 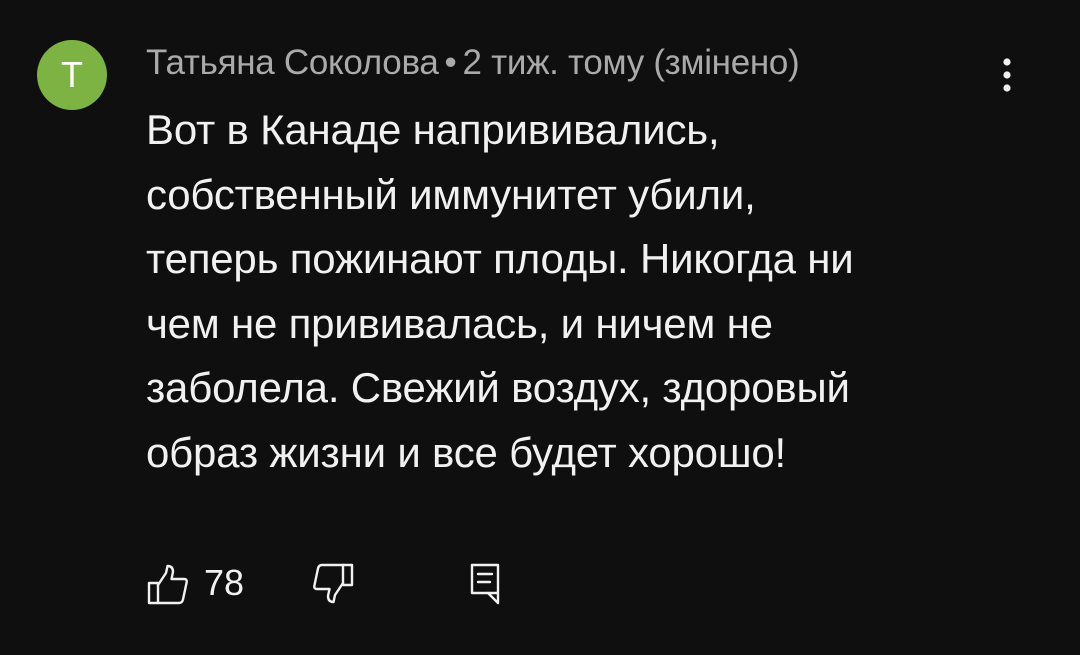 What do you see at coordinates (498, 387) in the screenshot?
I see `comment-text-line: заболела. Свежий воздух, здоровый` at bounding box center [498, 387].